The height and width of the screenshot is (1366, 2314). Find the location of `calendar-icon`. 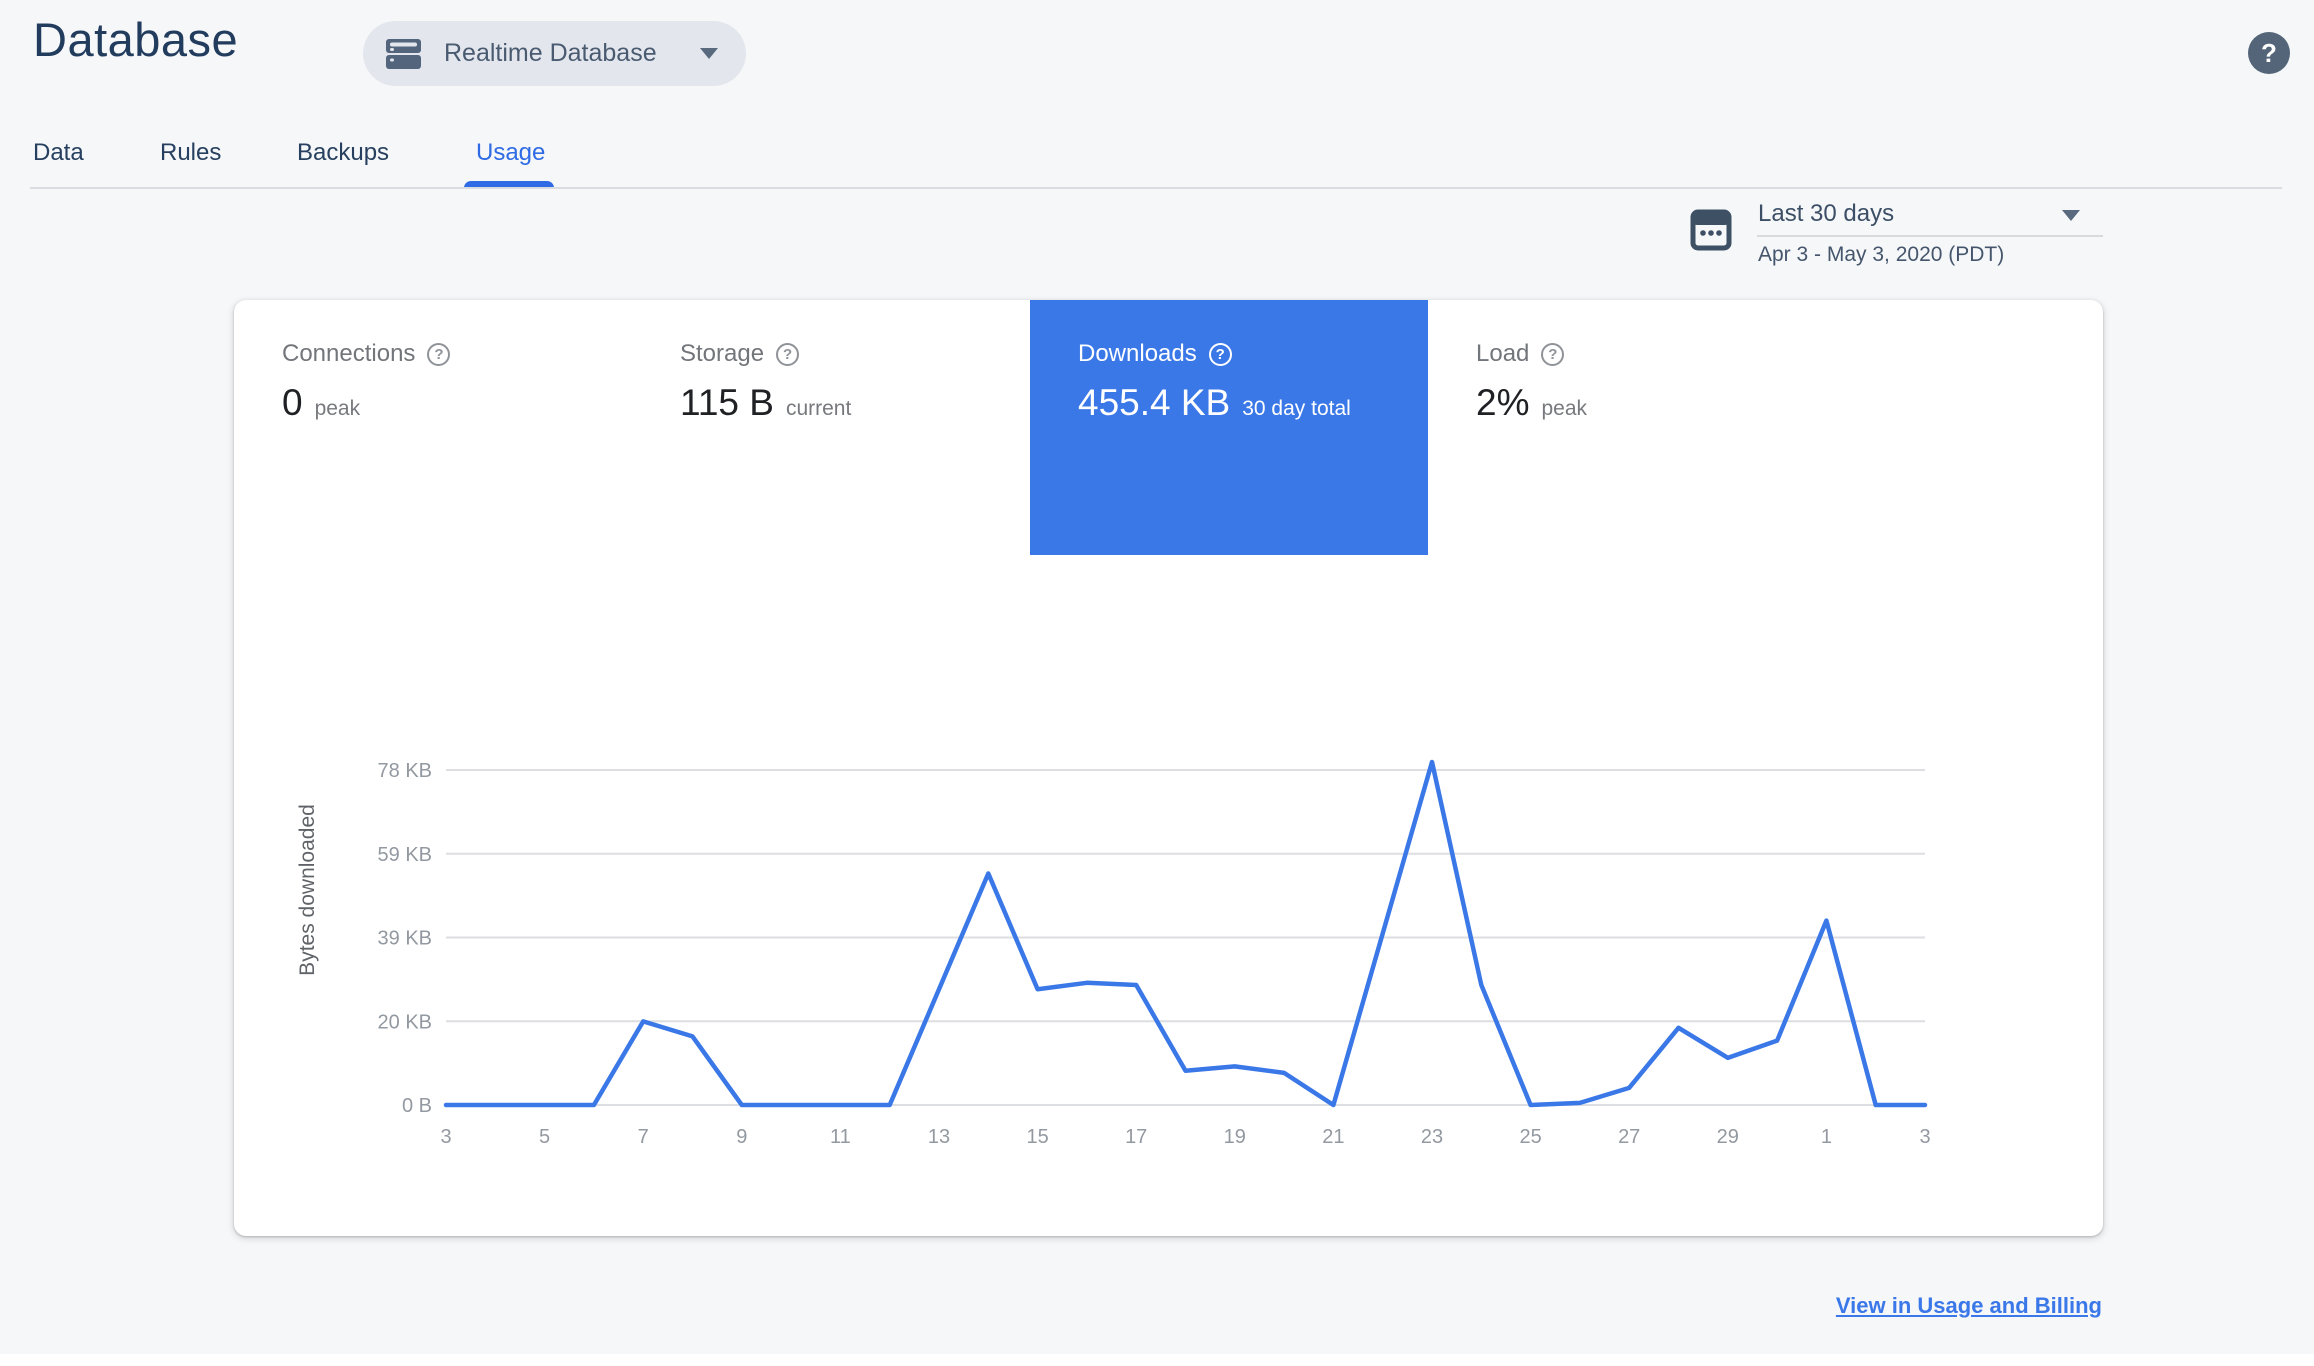

calendar-icon is located at coordinates (1711, 231).